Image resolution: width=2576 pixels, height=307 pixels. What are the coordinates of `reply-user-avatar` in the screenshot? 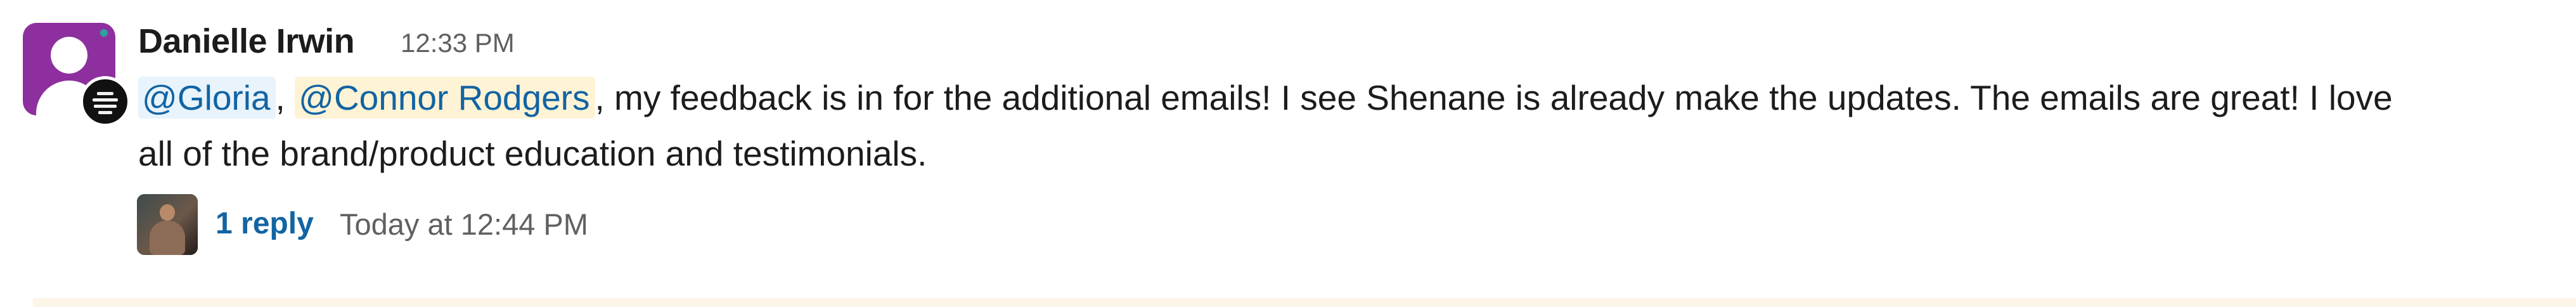 It's located at (167, 225).